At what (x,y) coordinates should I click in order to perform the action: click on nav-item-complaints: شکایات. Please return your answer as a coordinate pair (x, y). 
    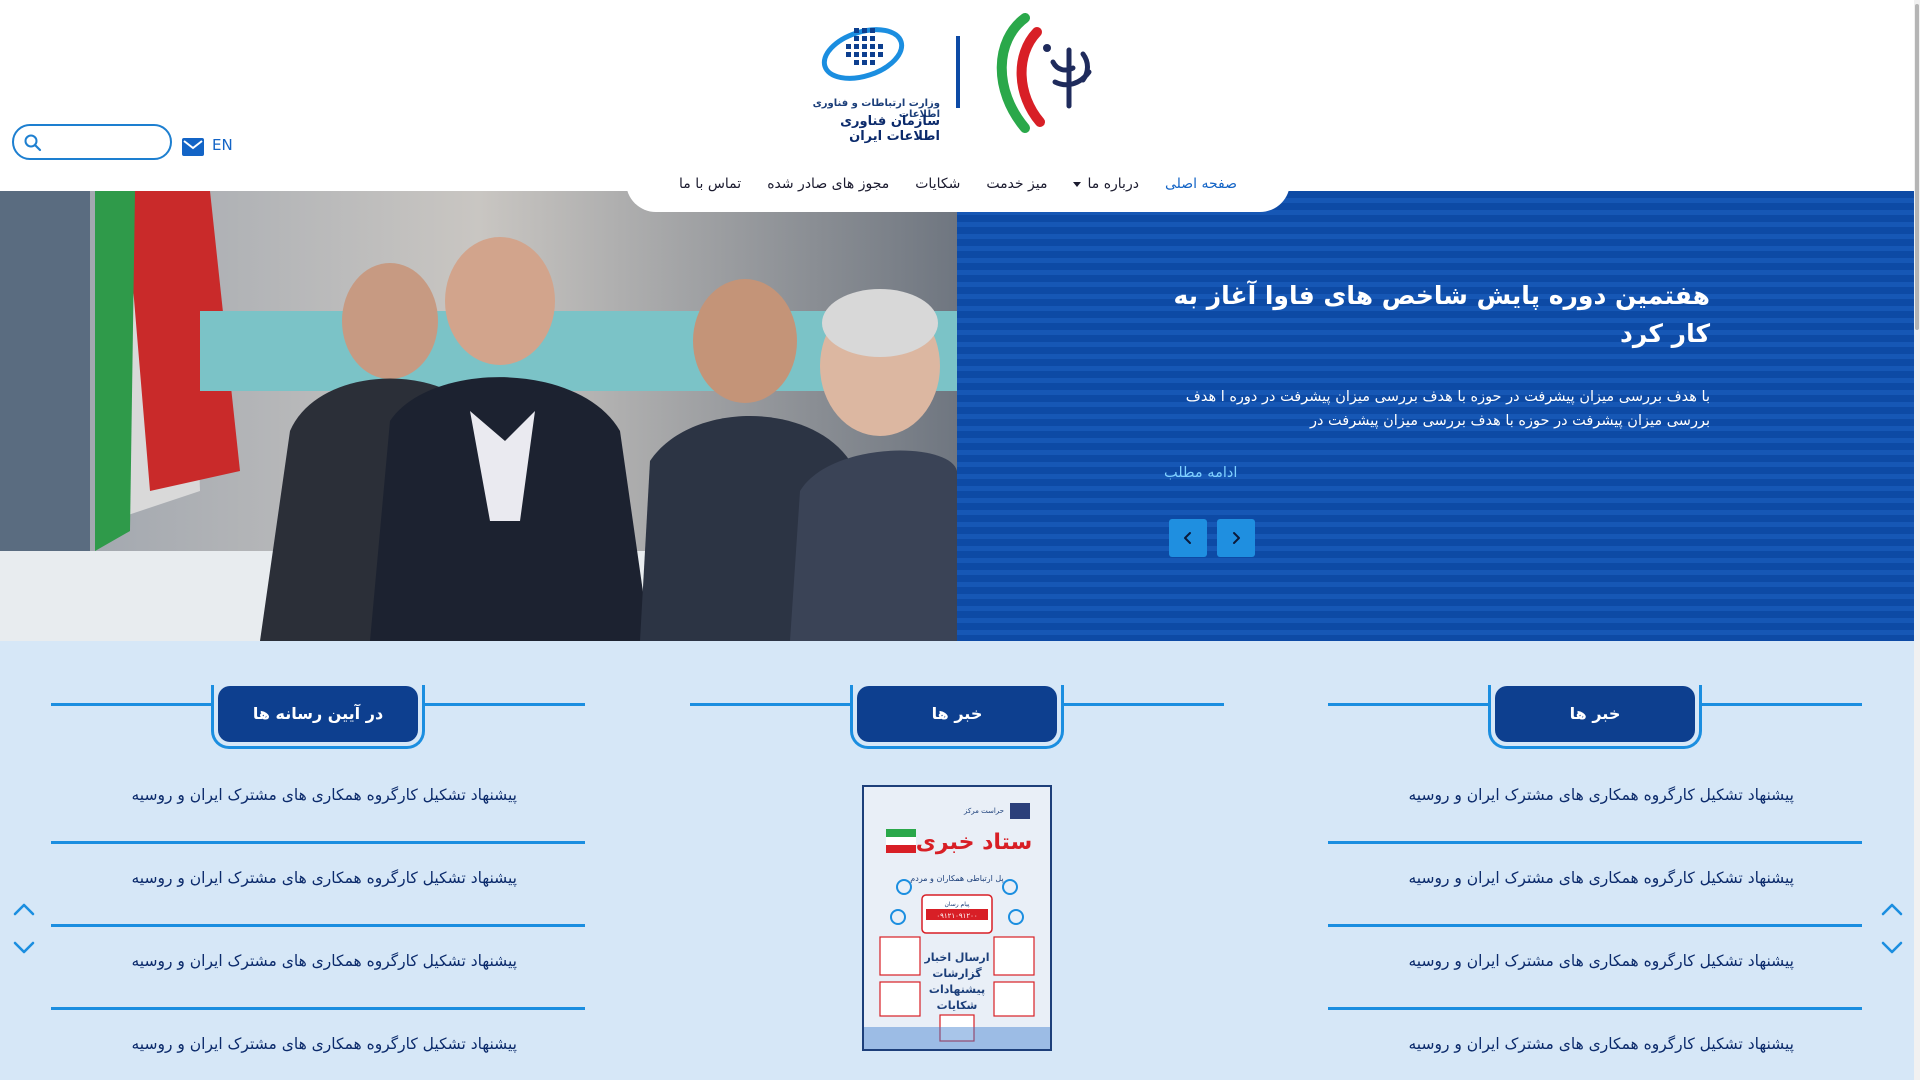
    Looking at the image, I should click on (937, 184).